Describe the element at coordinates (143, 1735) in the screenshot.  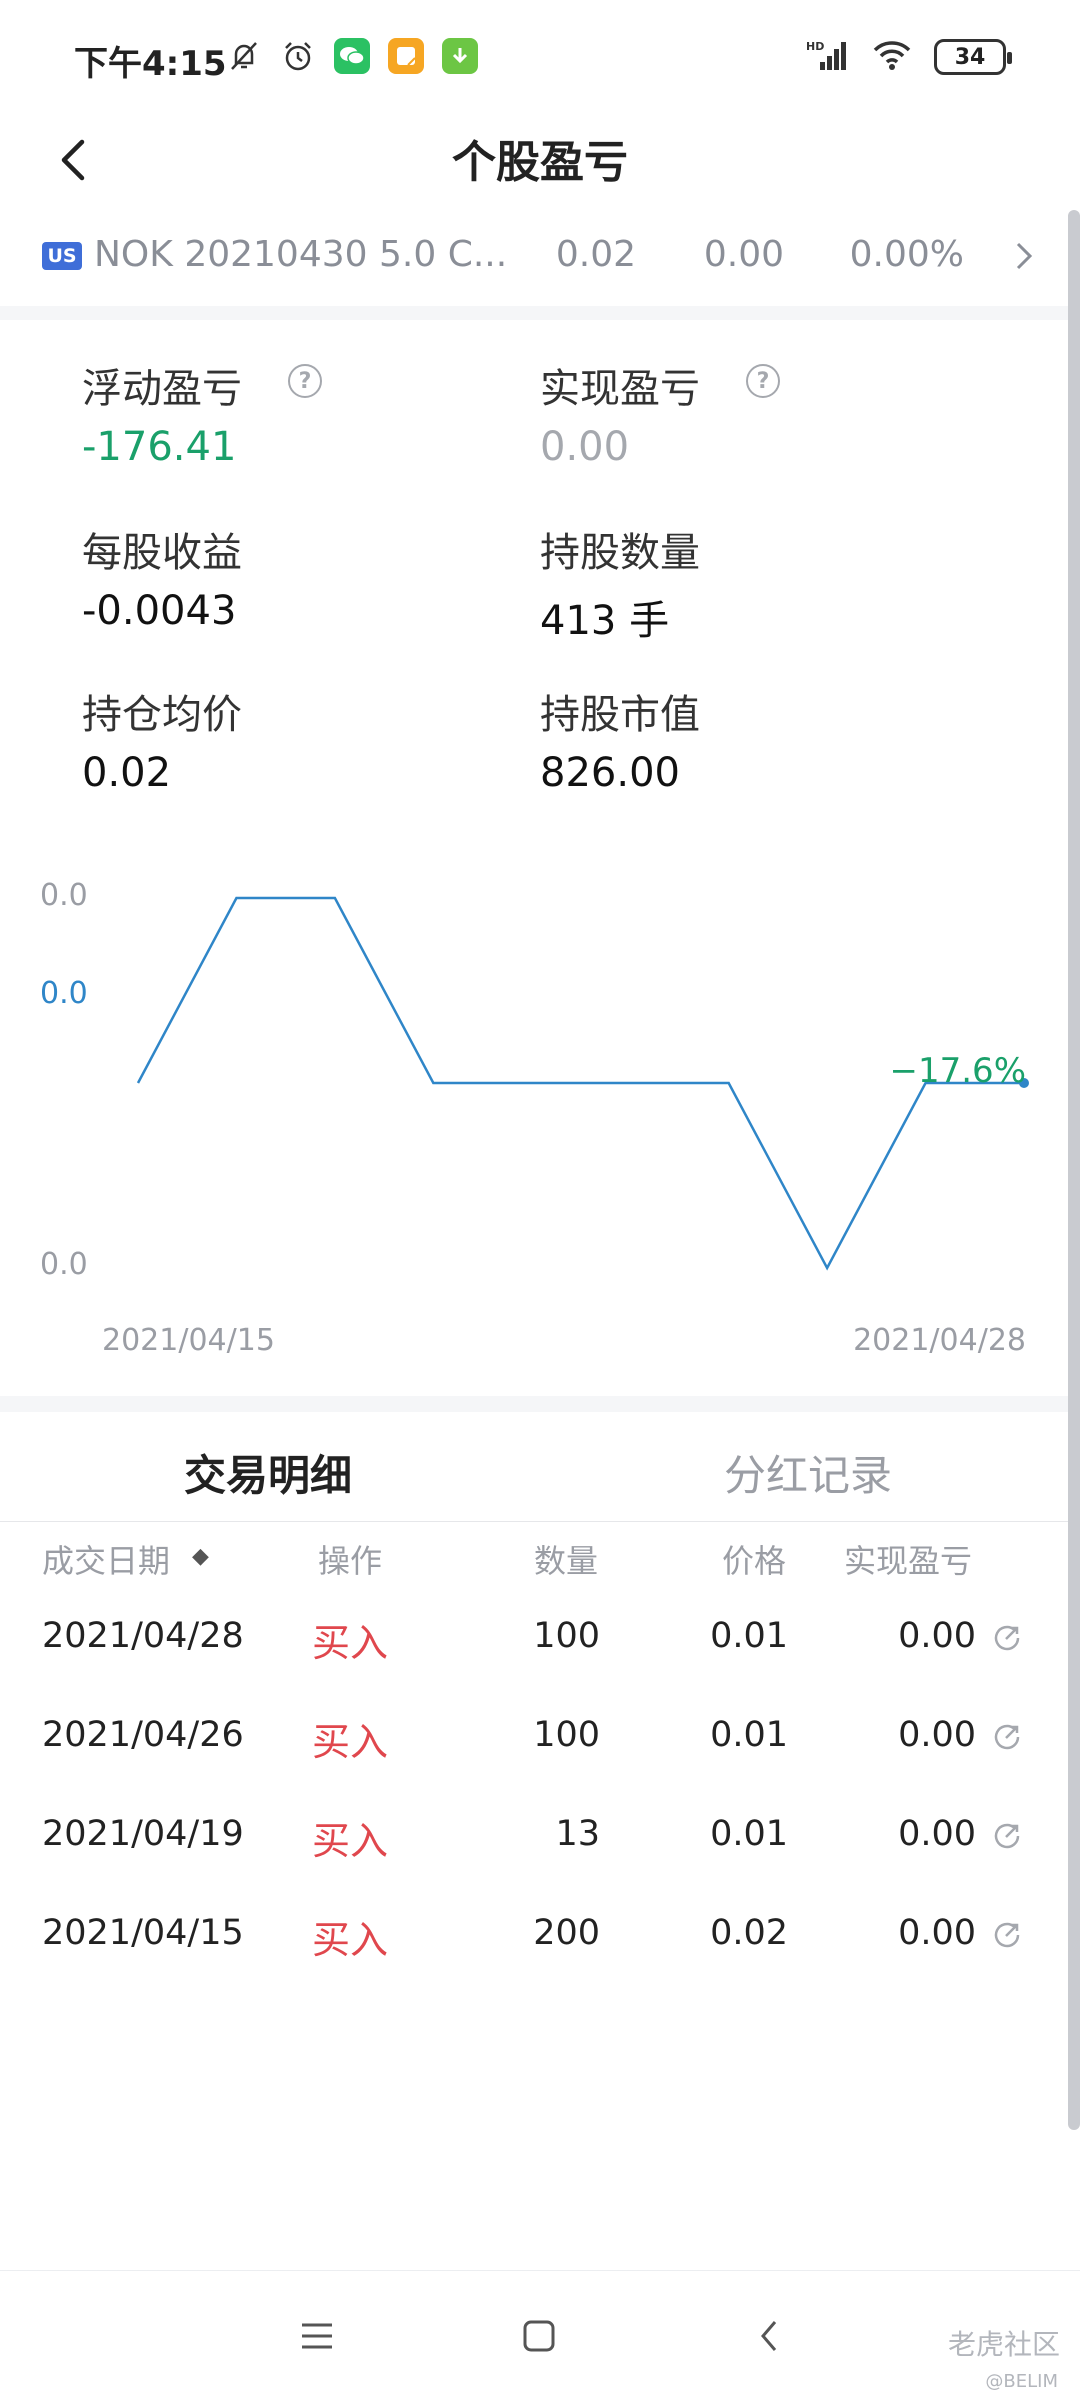
I see `row-date: 2021/04/26` at that location.